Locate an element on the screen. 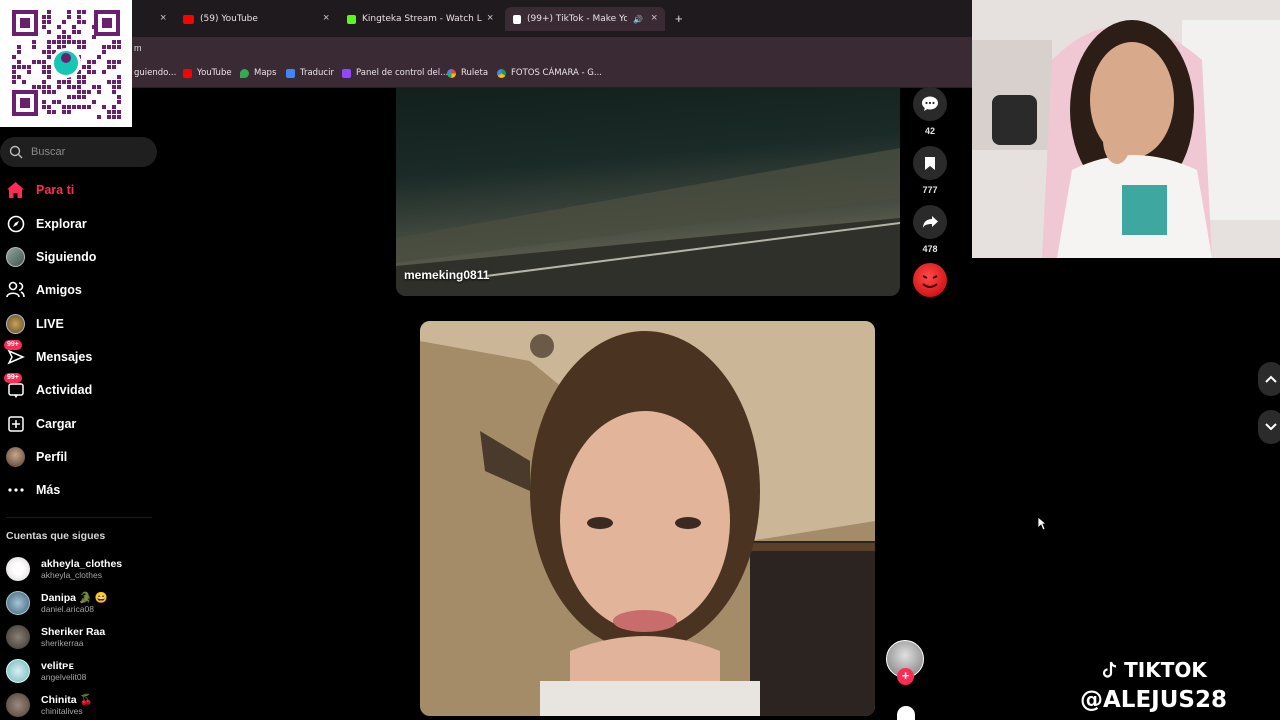 The width and height of the screenshot is (1280, 720). webcam-frame is located at coordinates (1126, 129).